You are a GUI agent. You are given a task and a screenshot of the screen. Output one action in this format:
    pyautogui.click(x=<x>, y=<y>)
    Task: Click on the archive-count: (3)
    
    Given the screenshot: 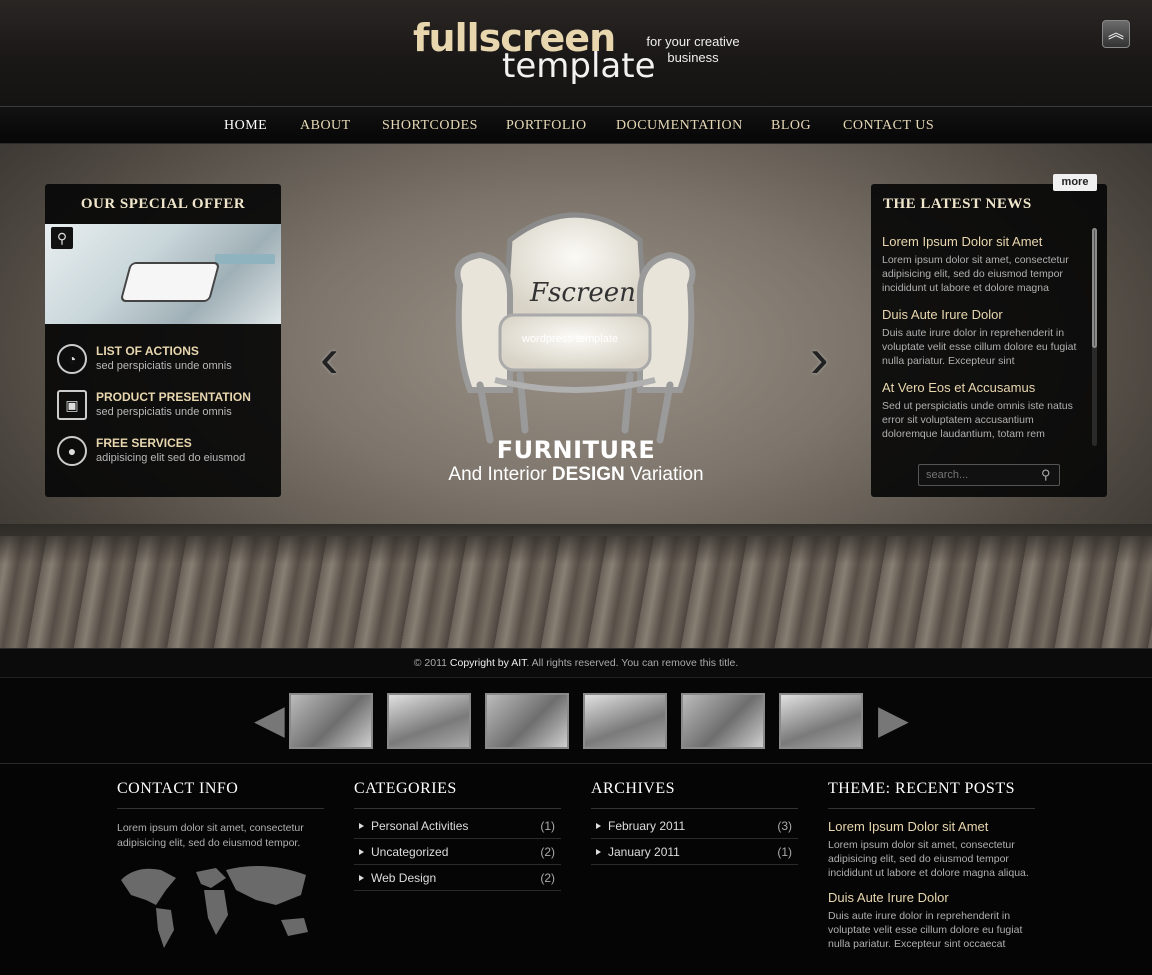 What is the action you would take?
    pyautogui.click(x=784, y=826)
    